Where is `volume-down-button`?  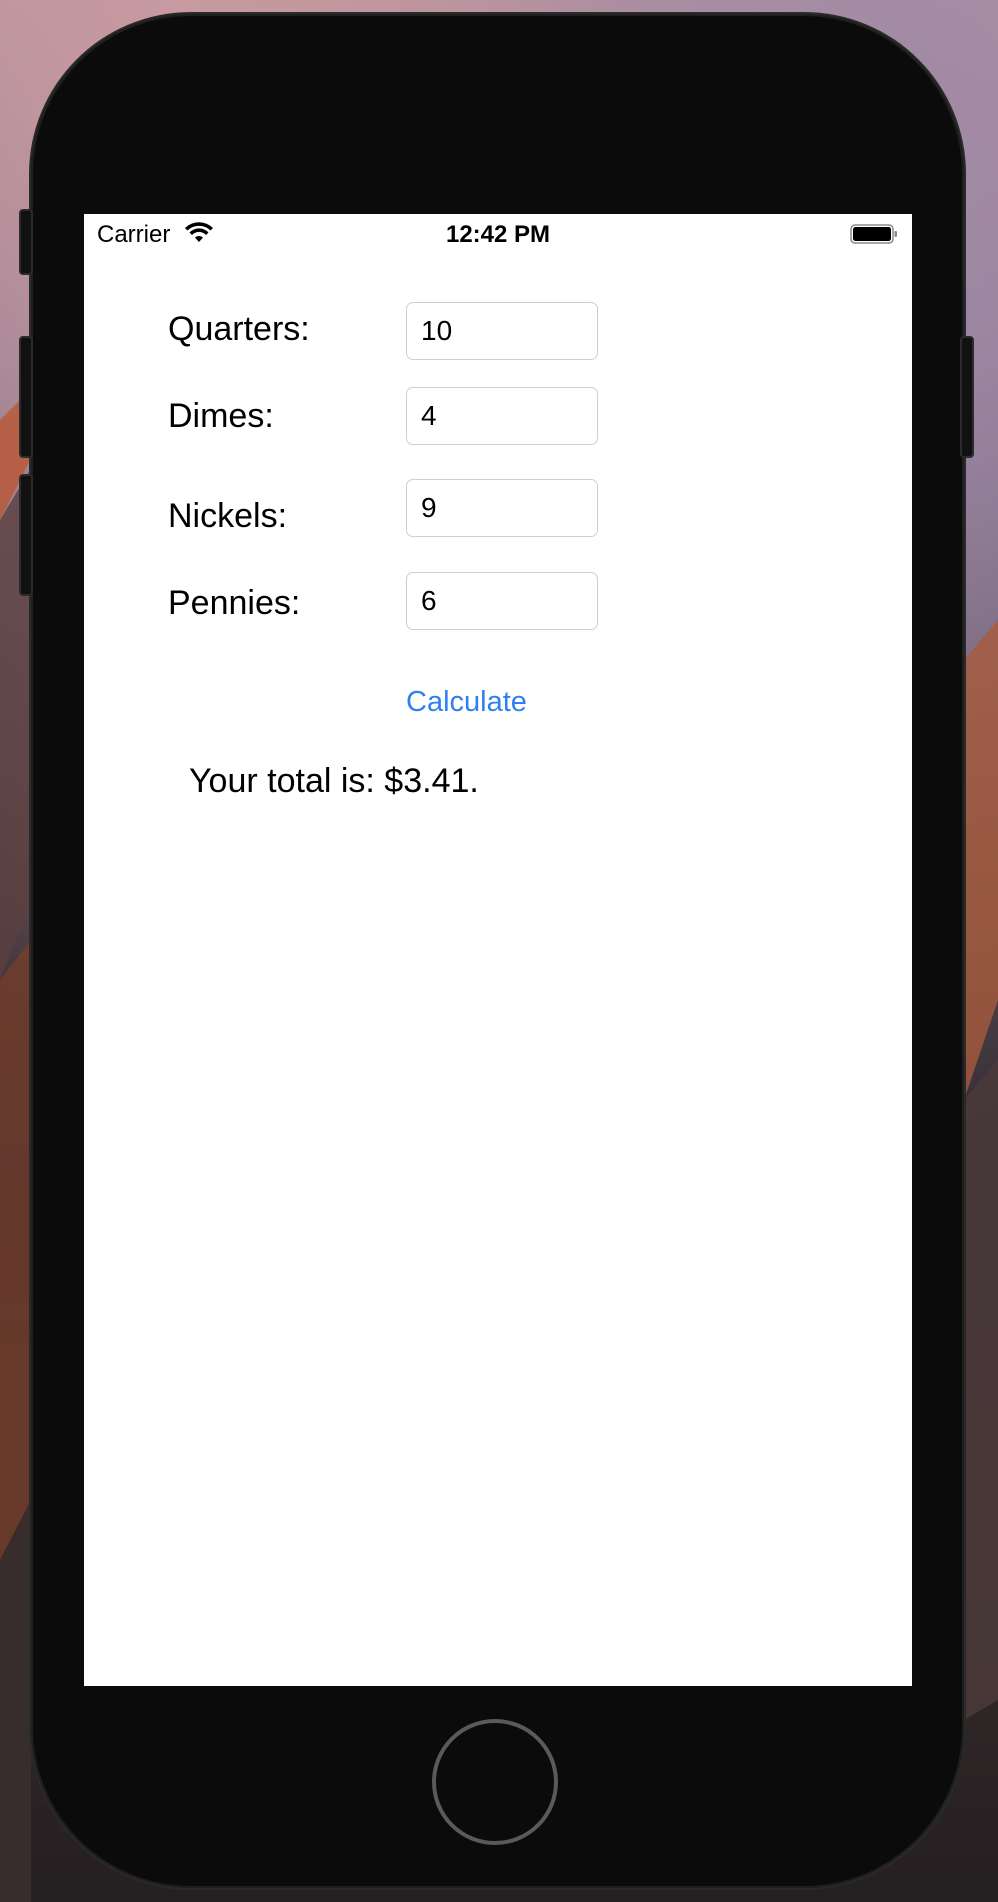
volume-down-button is located at coordinates (26, 535).